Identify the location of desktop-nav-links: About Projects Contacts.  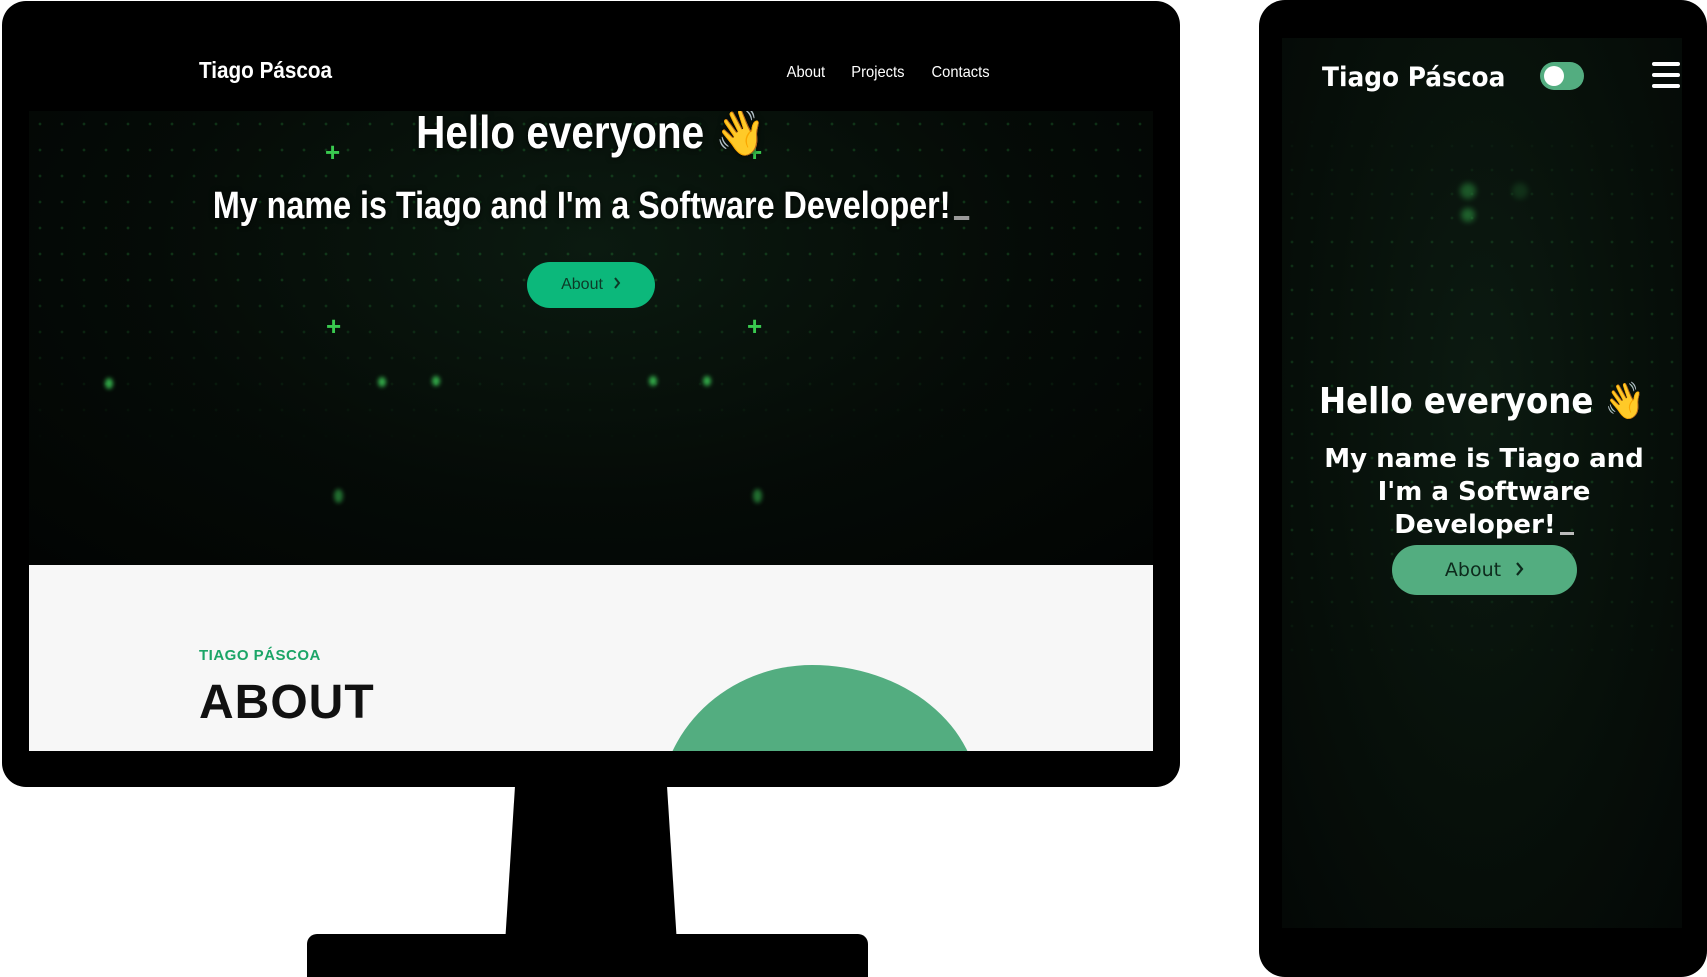
(888, 73).